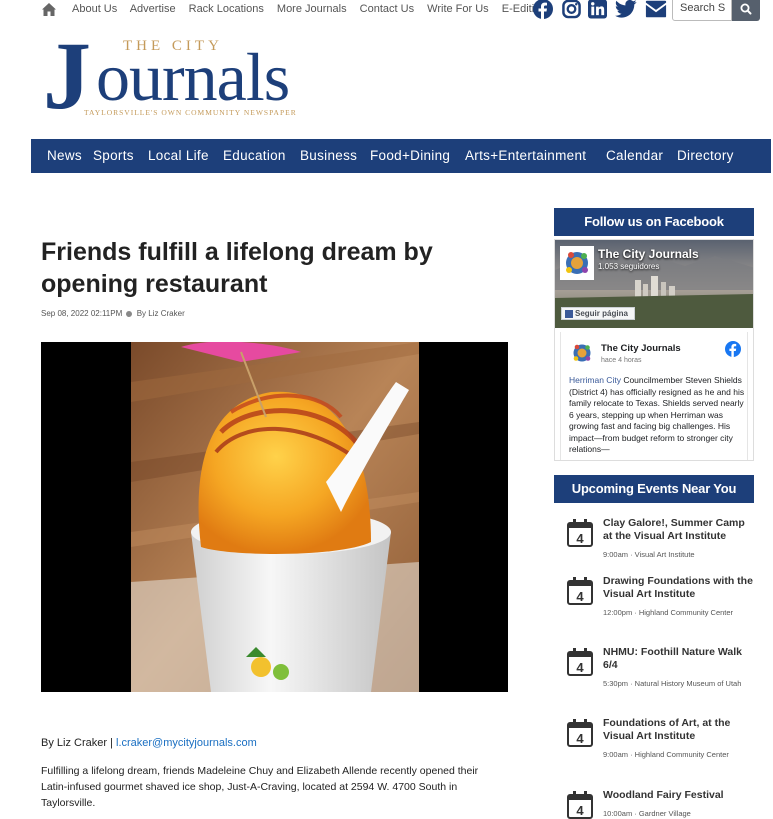 This screenshot has width=773, height=819. I want to click on search-icon, so click(746, 9).